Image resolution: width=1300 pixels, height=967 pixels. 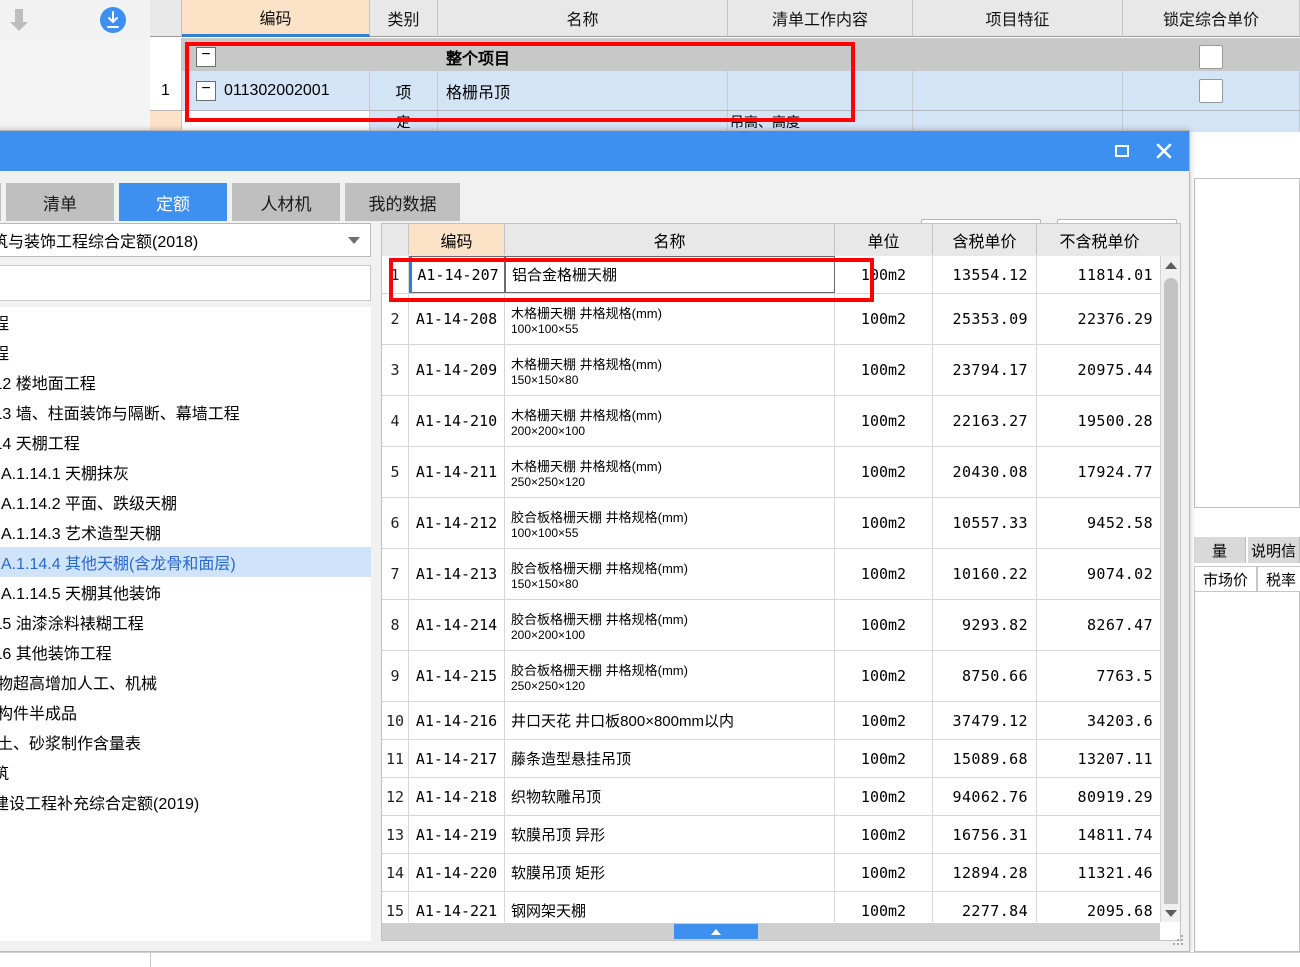 I want to click on tree-item: A.1.14.1 天棚抹灰, so click(x=185, y=472).